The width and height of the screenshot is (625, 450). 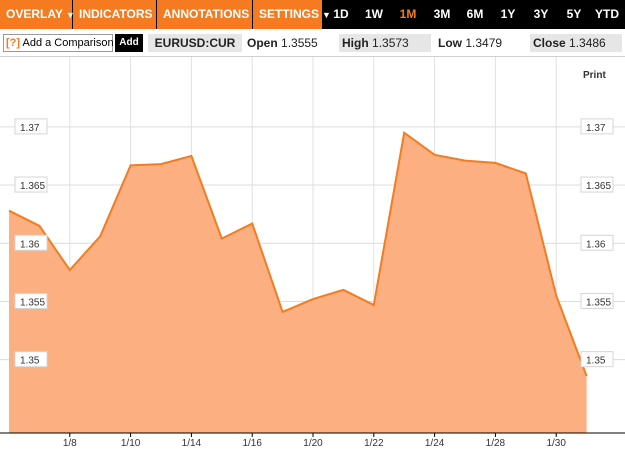 I want to click on low-value: 1.3479, so click(x=484, y=43).